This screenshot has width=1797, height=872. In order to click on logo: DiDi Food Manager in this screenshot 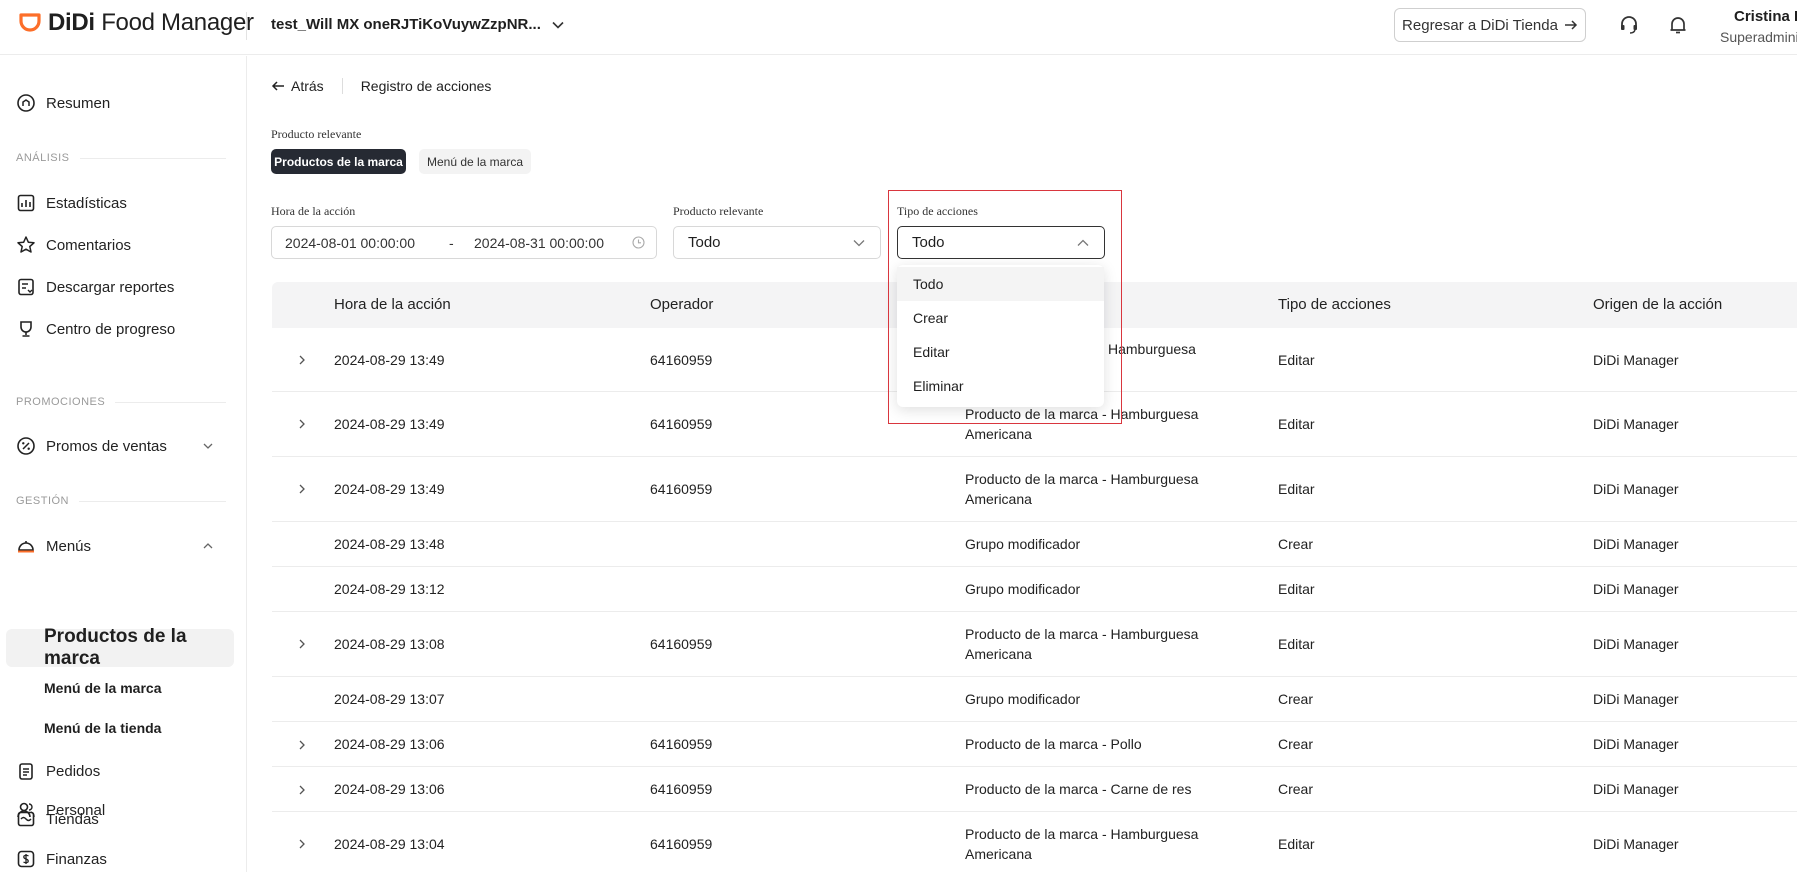, I will do `click(136, 23)`.